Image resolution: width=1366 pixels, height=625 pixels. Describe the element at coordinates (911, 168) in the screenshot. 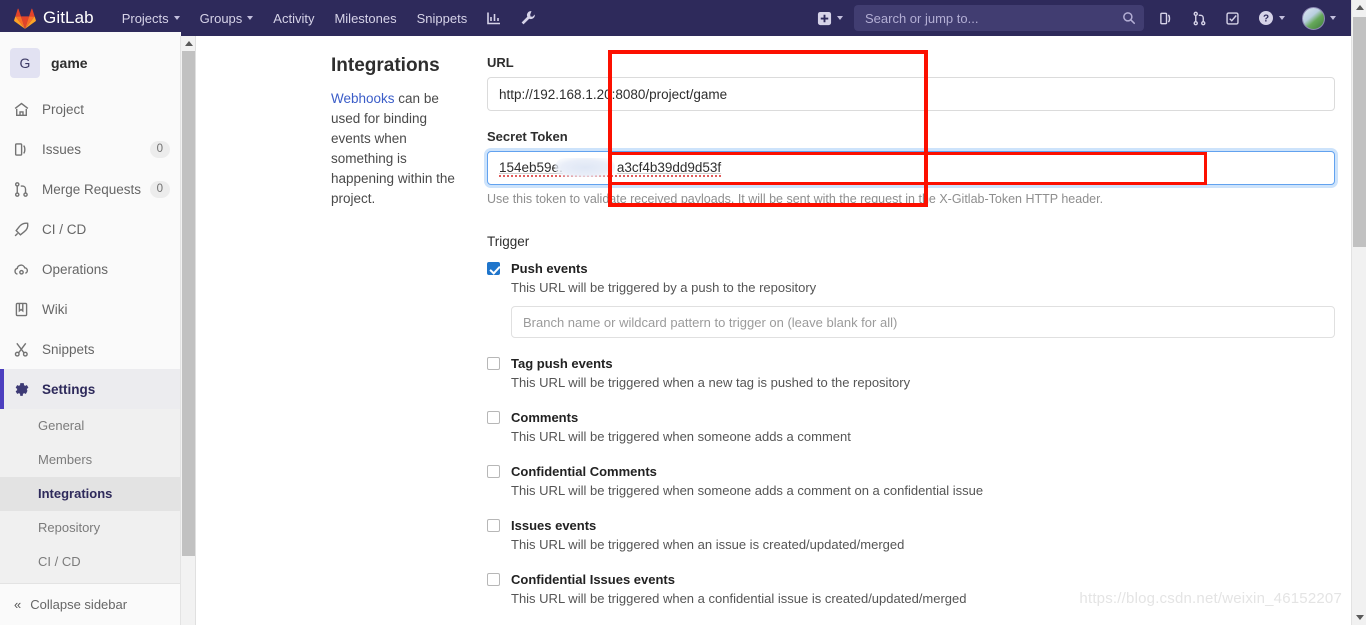

I see `secret-token-input: 154eb59e.xxxxxxxxa3cf4b39dd9d53f` at that location.